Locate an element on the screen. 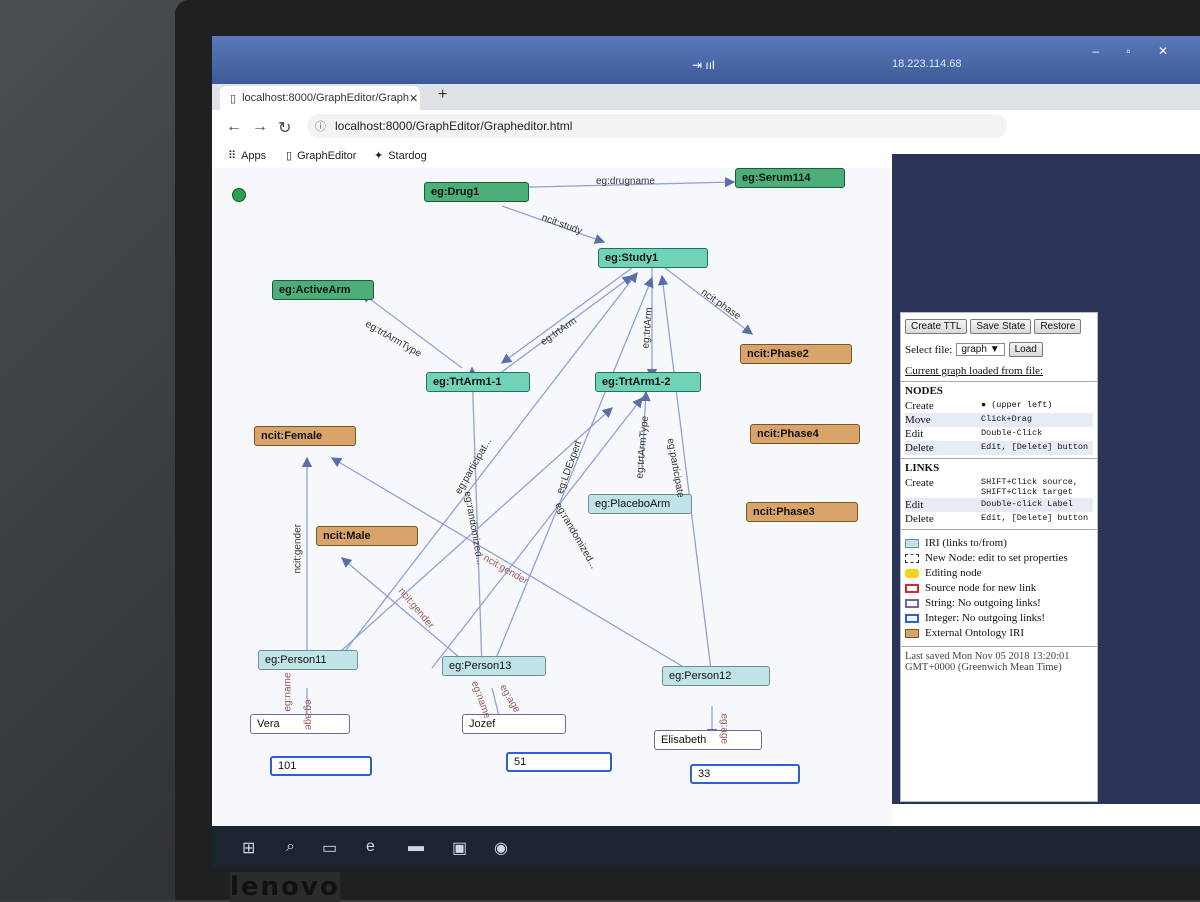 The height and width of the screenshot is (902, 1200). node-male: ncit:Male is located at coordinates (367, 536).